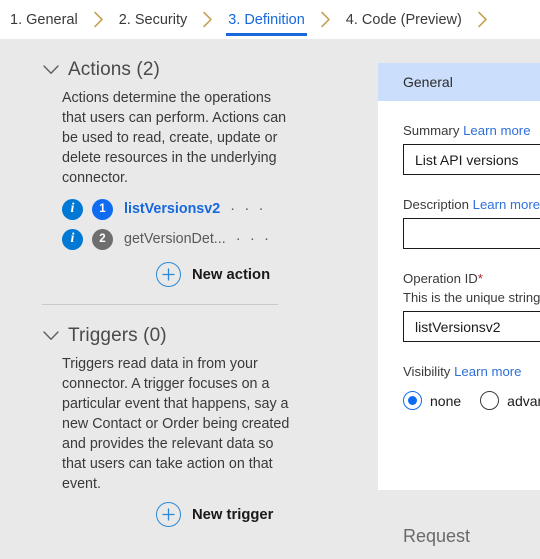  I want to click on visibility-label-text: Visibility, so click(427, 371).